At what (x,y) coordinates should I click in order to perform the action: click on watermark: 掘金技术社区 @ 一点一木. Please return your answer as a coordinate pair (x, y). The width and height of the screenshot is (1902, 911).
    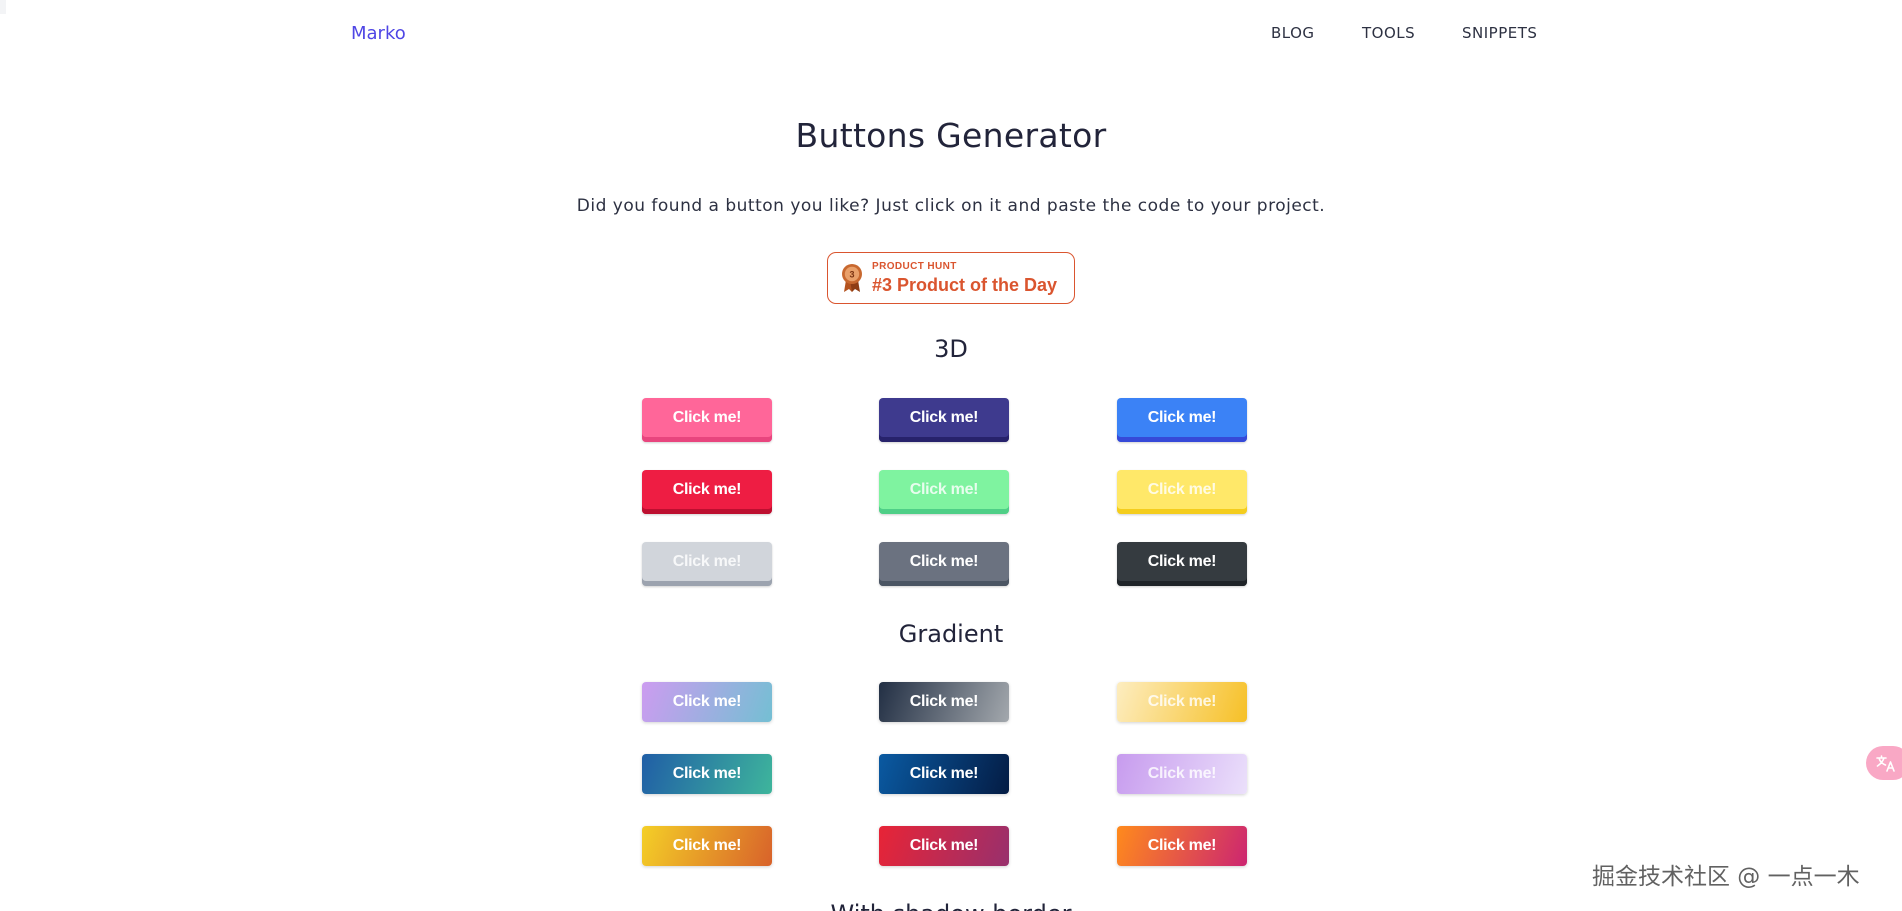
    Looking at the image, I should click on (1726, 877).